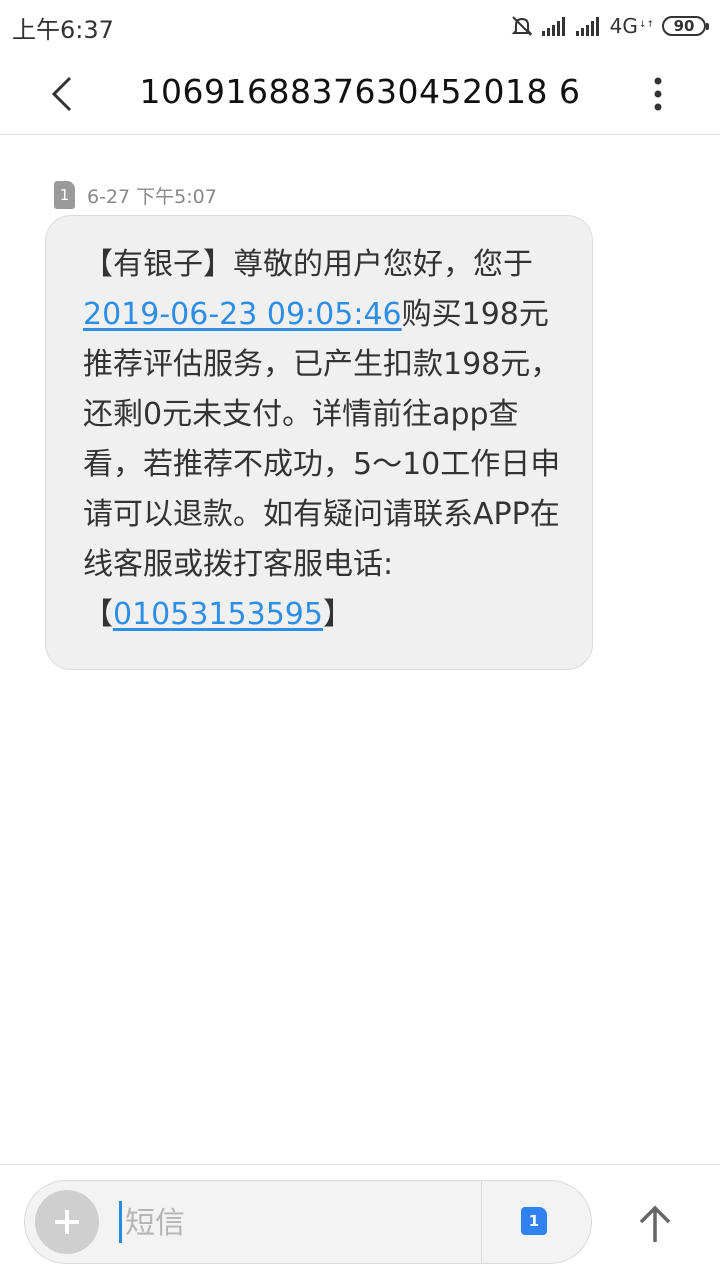 The width and height of the screenshot is (720, 1281). I want to click on date-link: 2019-06-23 09:05:46, so click(242, 314).